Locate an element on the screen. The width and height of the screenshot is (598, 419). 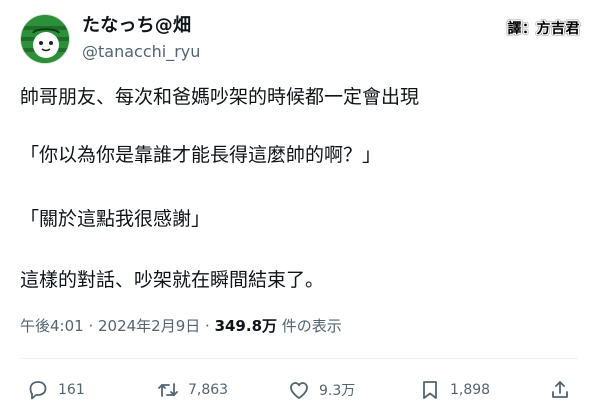
tweet-meta: 午後4:01 · 2024年2月9日 · 349.8万 件の表示 is located at coordinates (181, 326).